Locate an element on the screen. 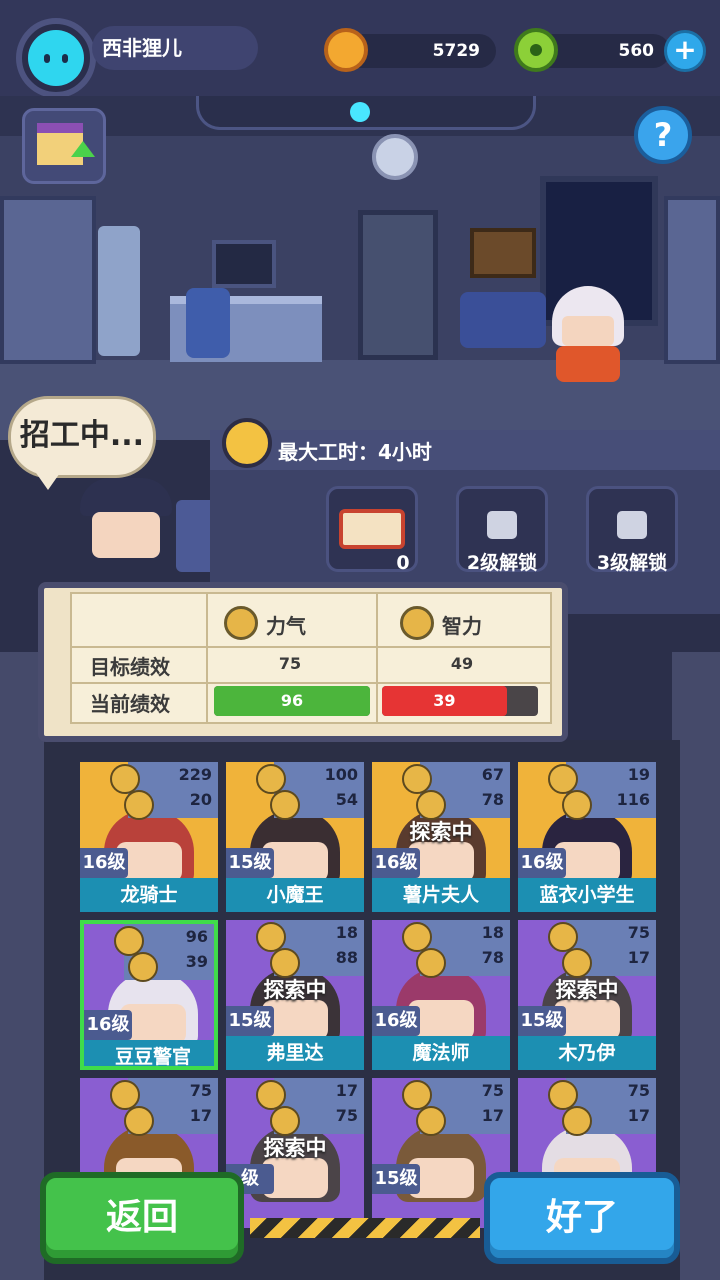 The height and width of the screenshot is (1280, 720). character-name: 蓝衣小学生 is located at coordinates (587, 895).